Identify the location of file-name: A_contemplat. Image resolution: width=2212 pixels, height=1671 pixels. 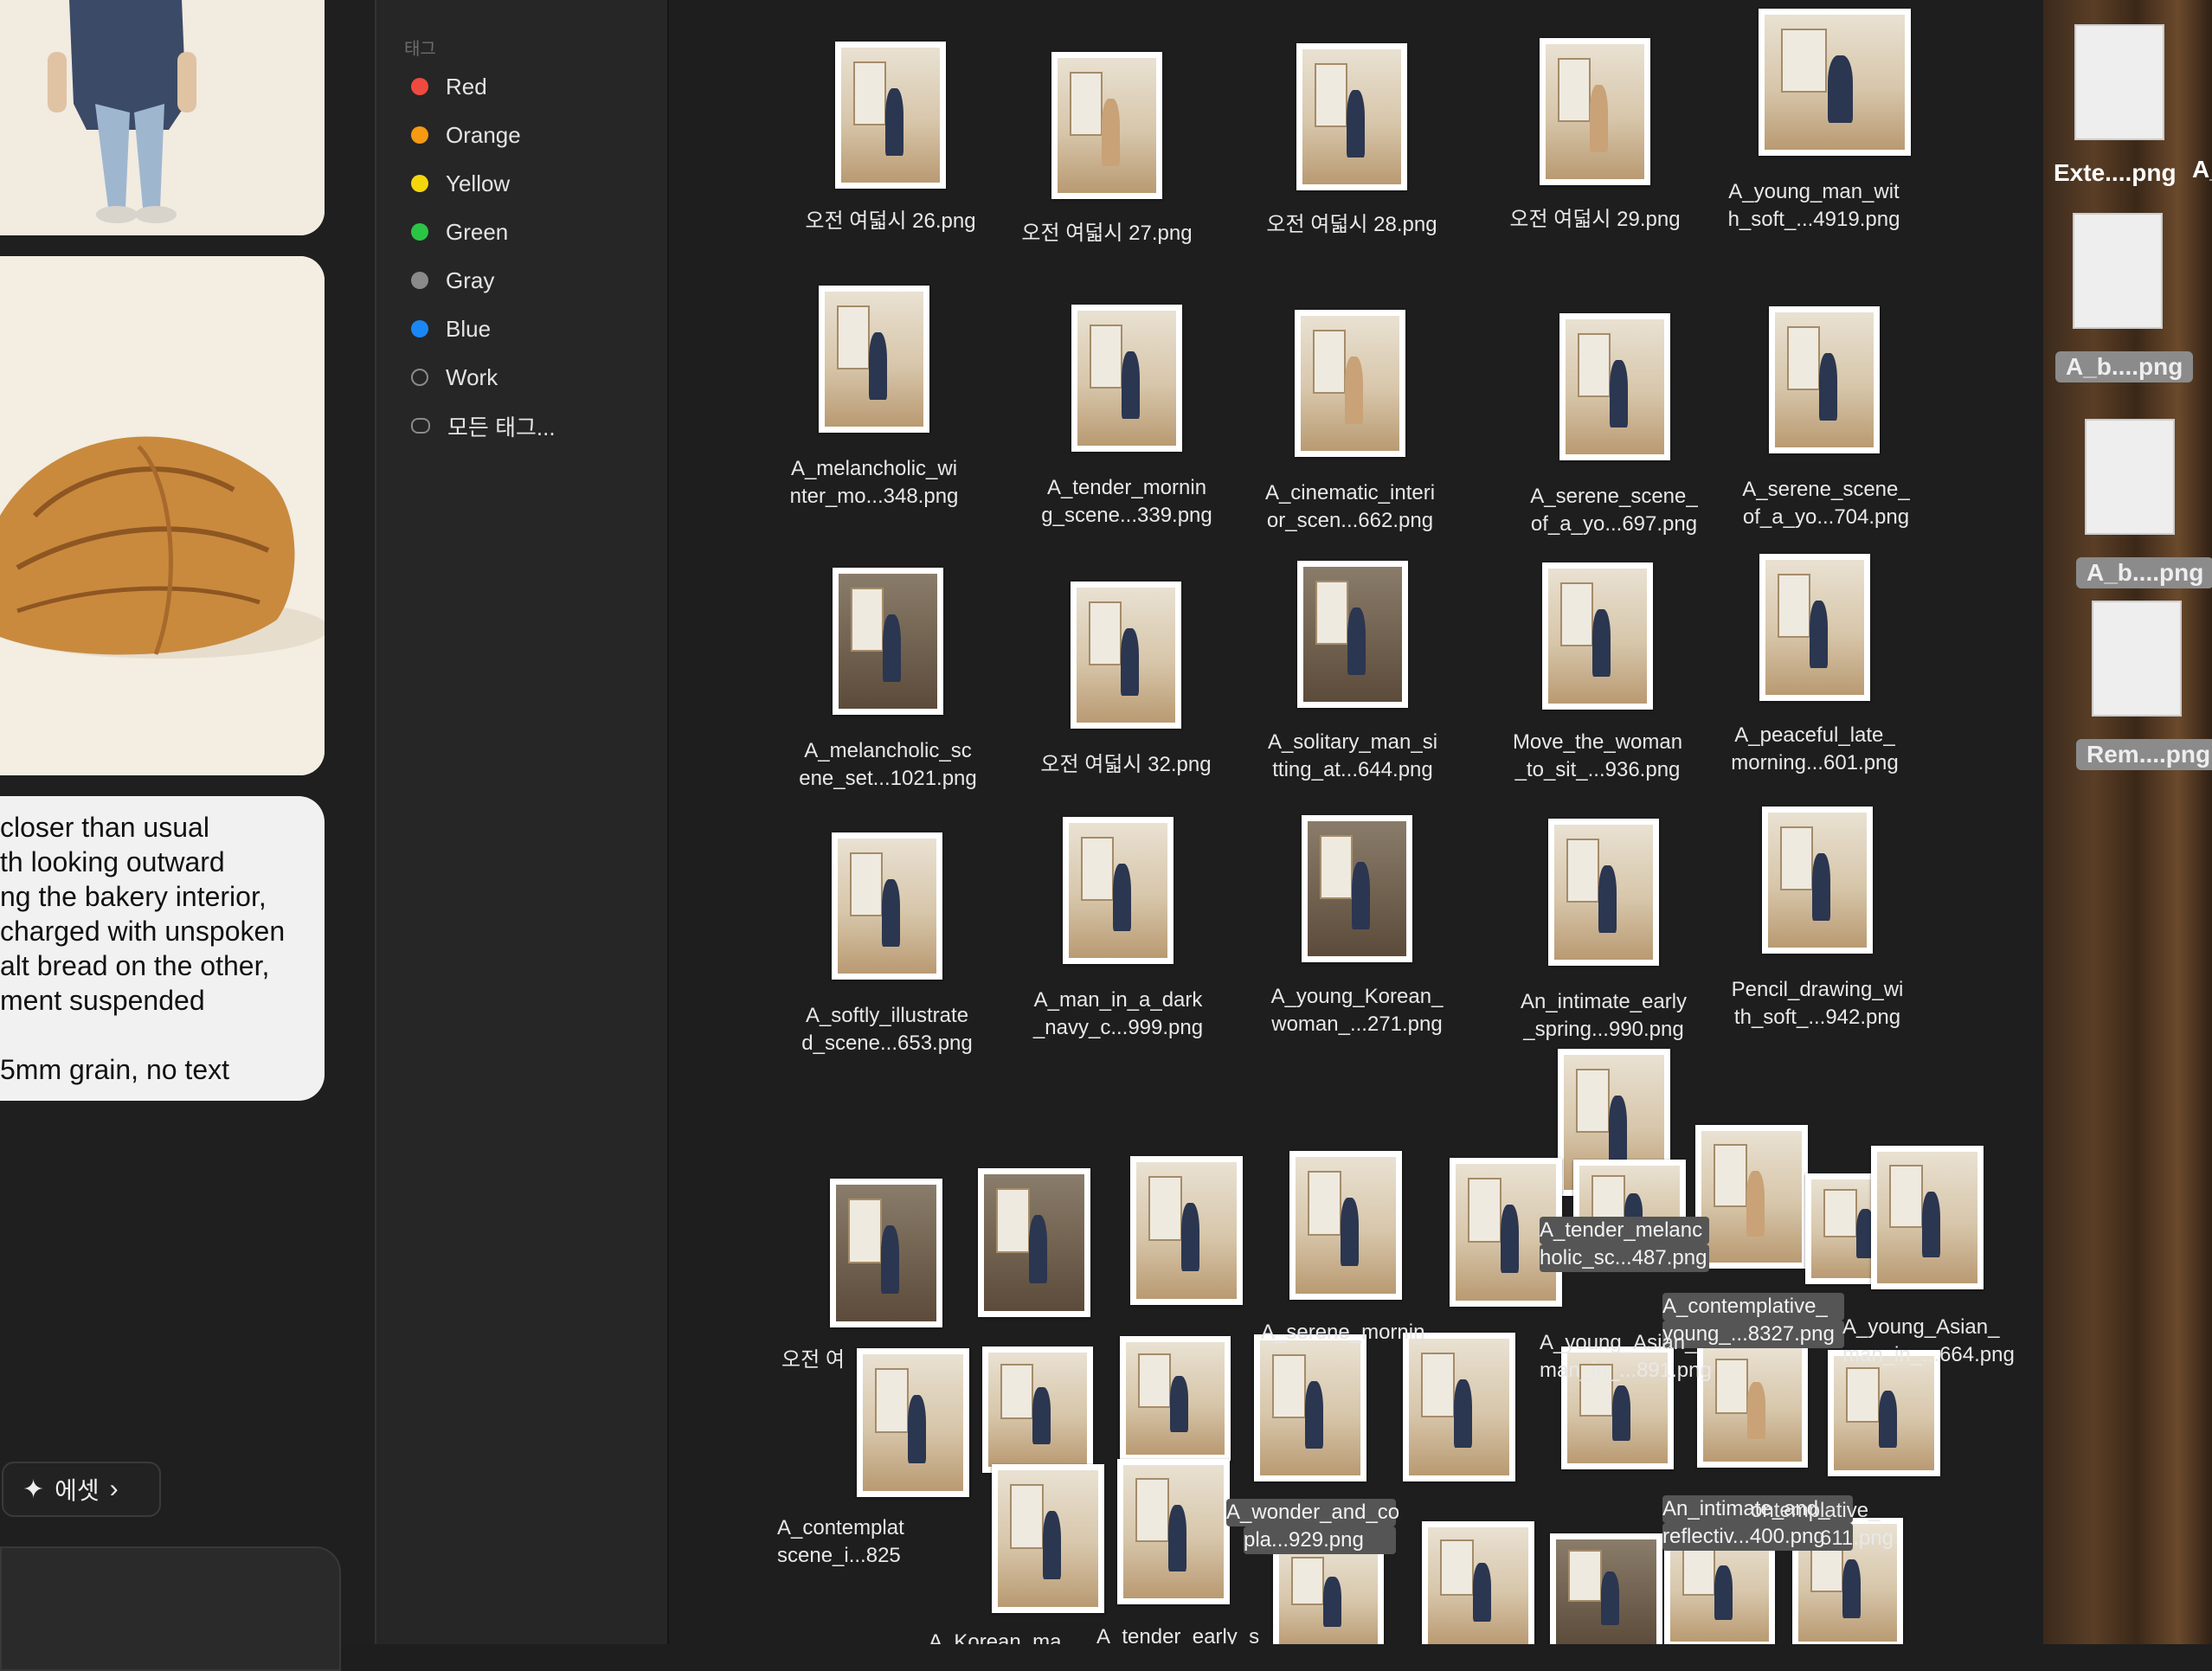
(850, 1528).